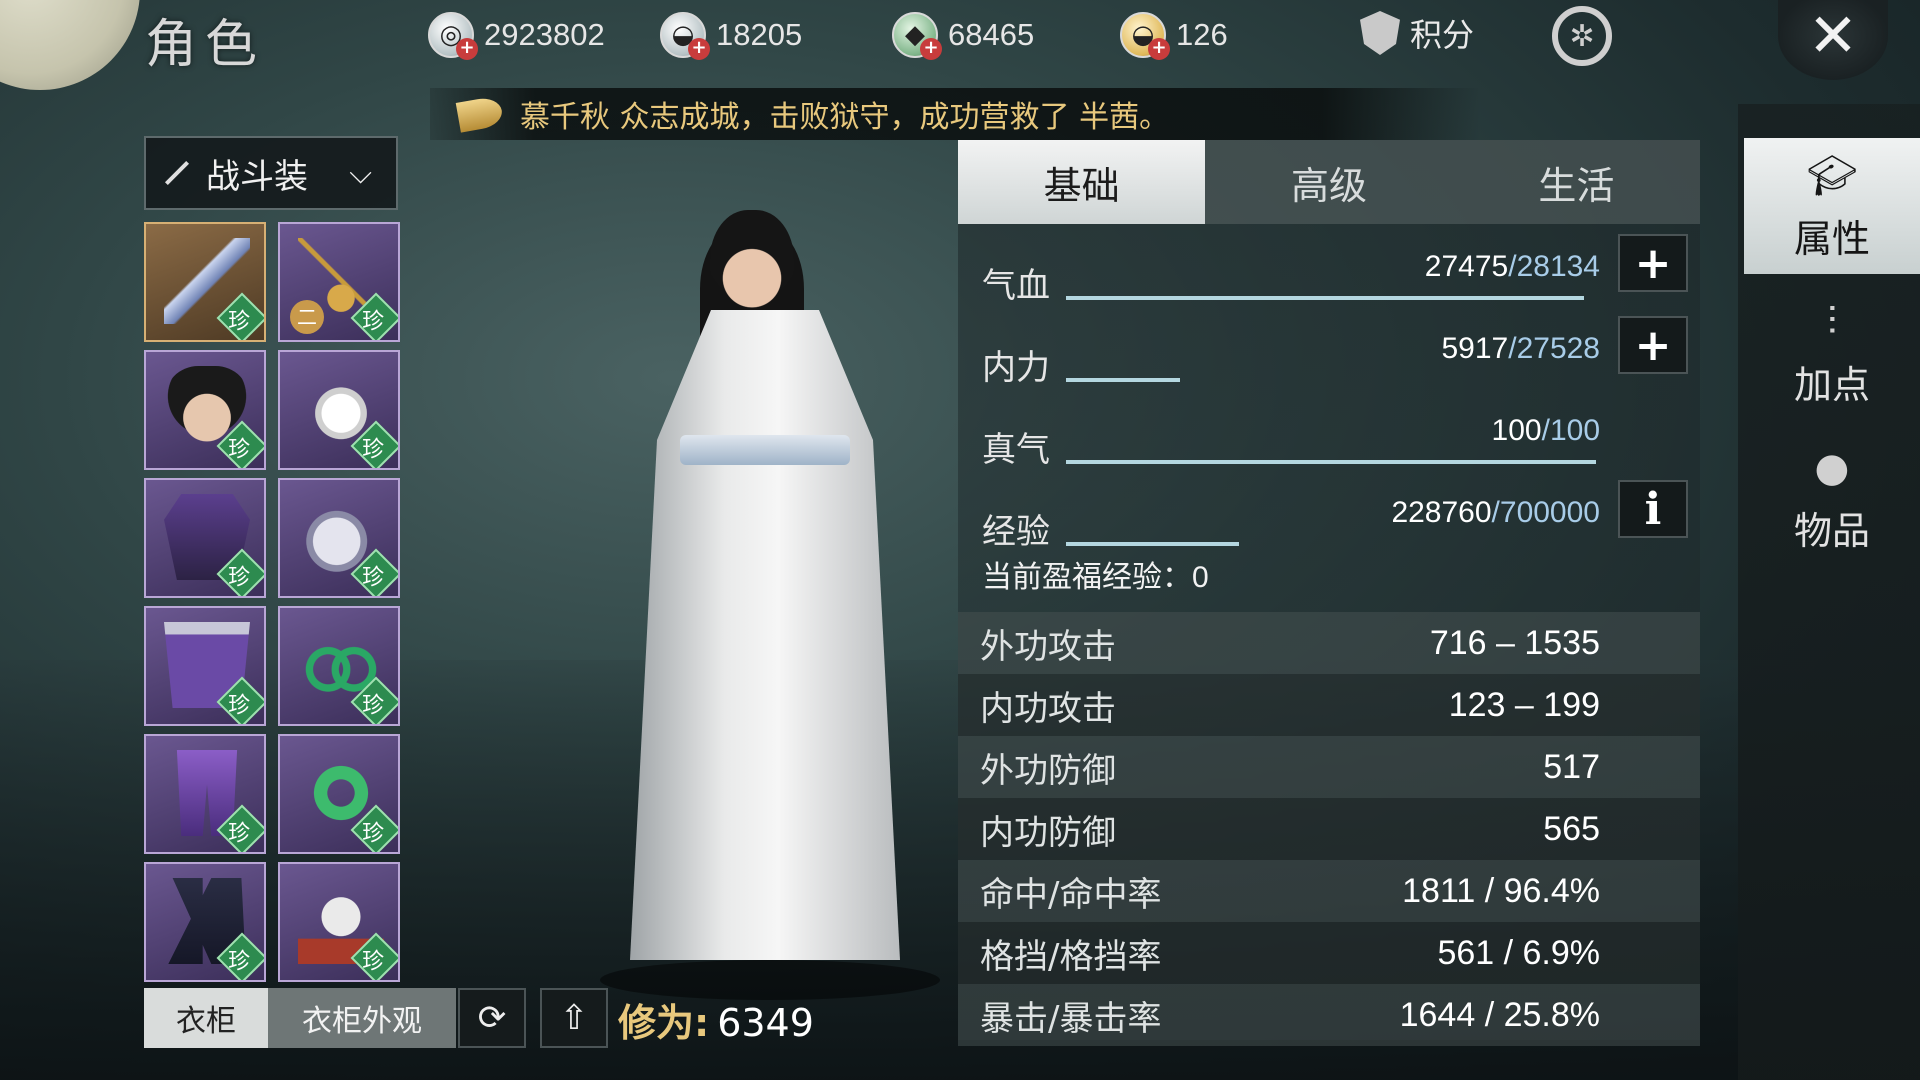  What do you see at coordinates (1329, 265) in the screenshot?
I see `stat-bar-health: 气血 27475/28134 +` at bounding box center [1329, 265].